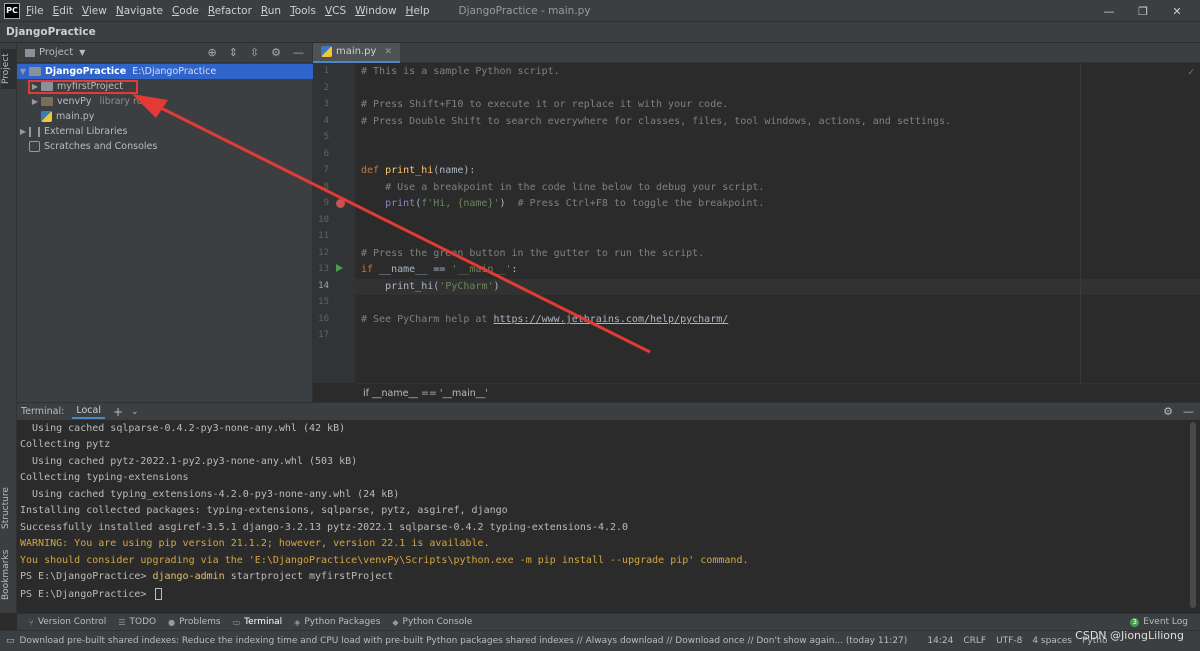 The image size is (1200, 651). Describe the element at coordinates (172, 622) in the screenshot. I see `problems-icon: ●` at that location.